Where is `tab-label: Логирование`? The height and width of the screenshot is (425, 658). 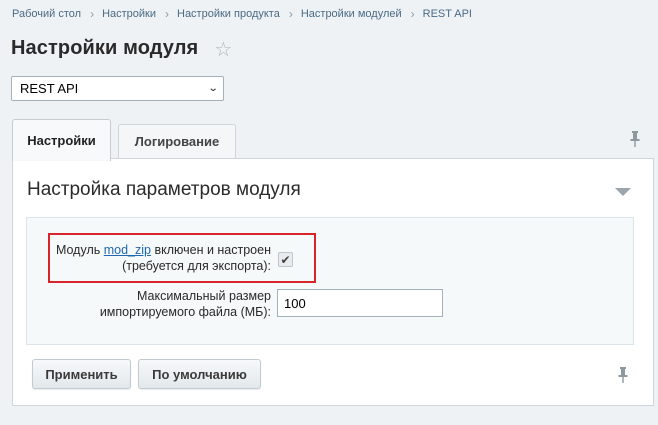
tab-label: Логирование is located at coordinates (177, 141).